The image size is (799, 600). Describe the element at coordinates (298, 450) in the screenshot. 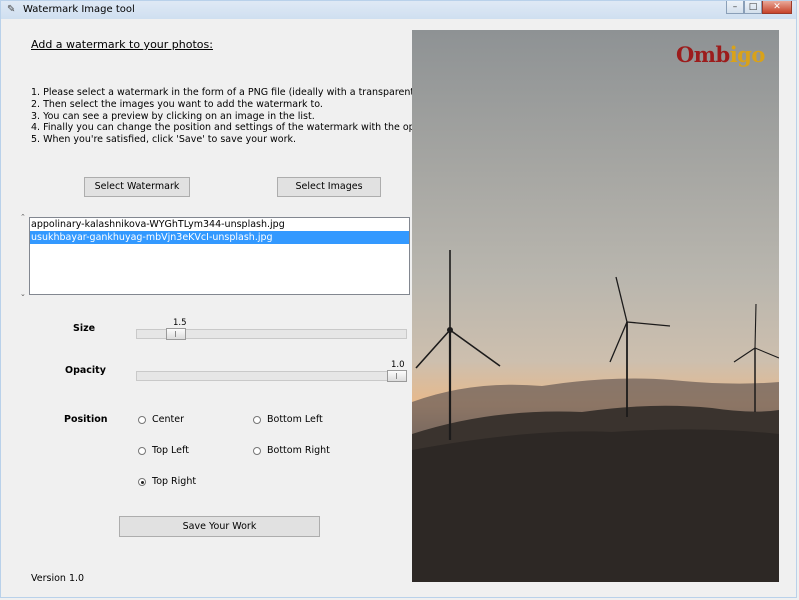

I see `radio-label: Bottom Right` at that location.